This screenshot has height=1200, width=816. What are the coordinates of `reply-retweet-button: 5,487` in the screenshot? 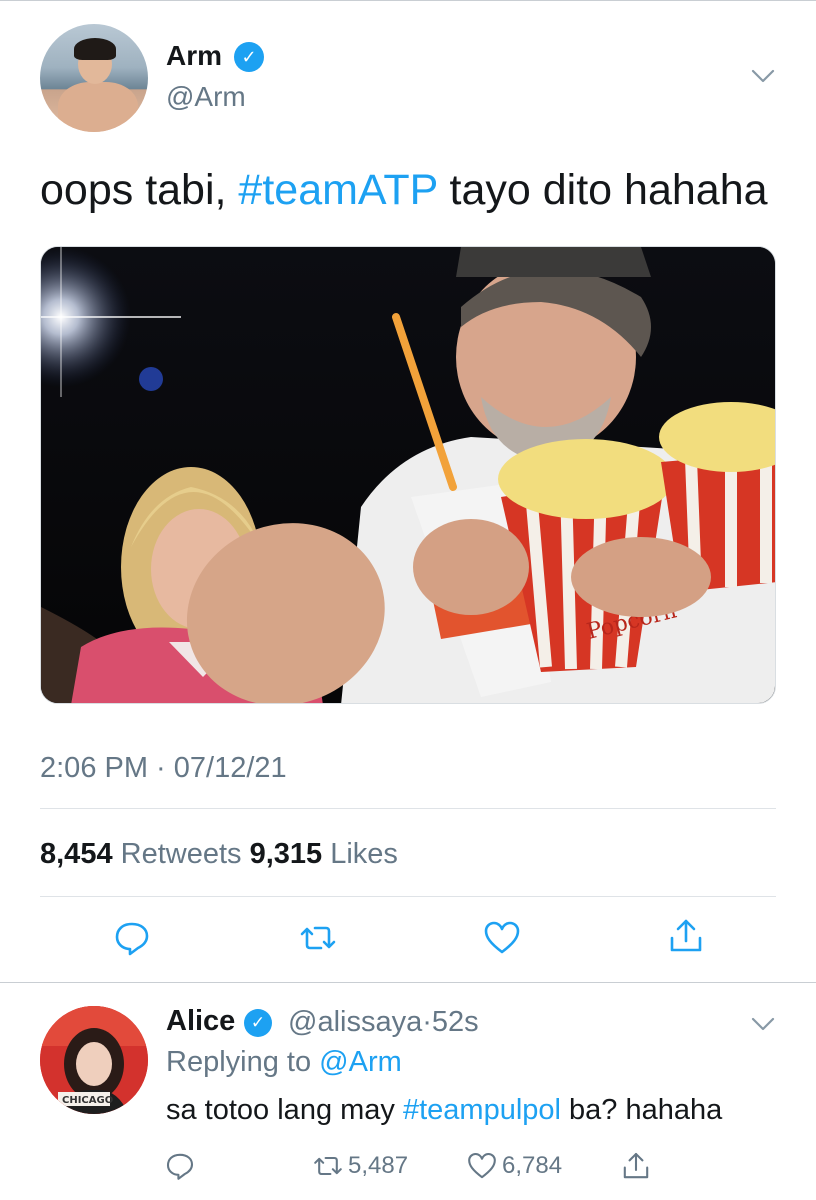 It's located at (360, 1166).